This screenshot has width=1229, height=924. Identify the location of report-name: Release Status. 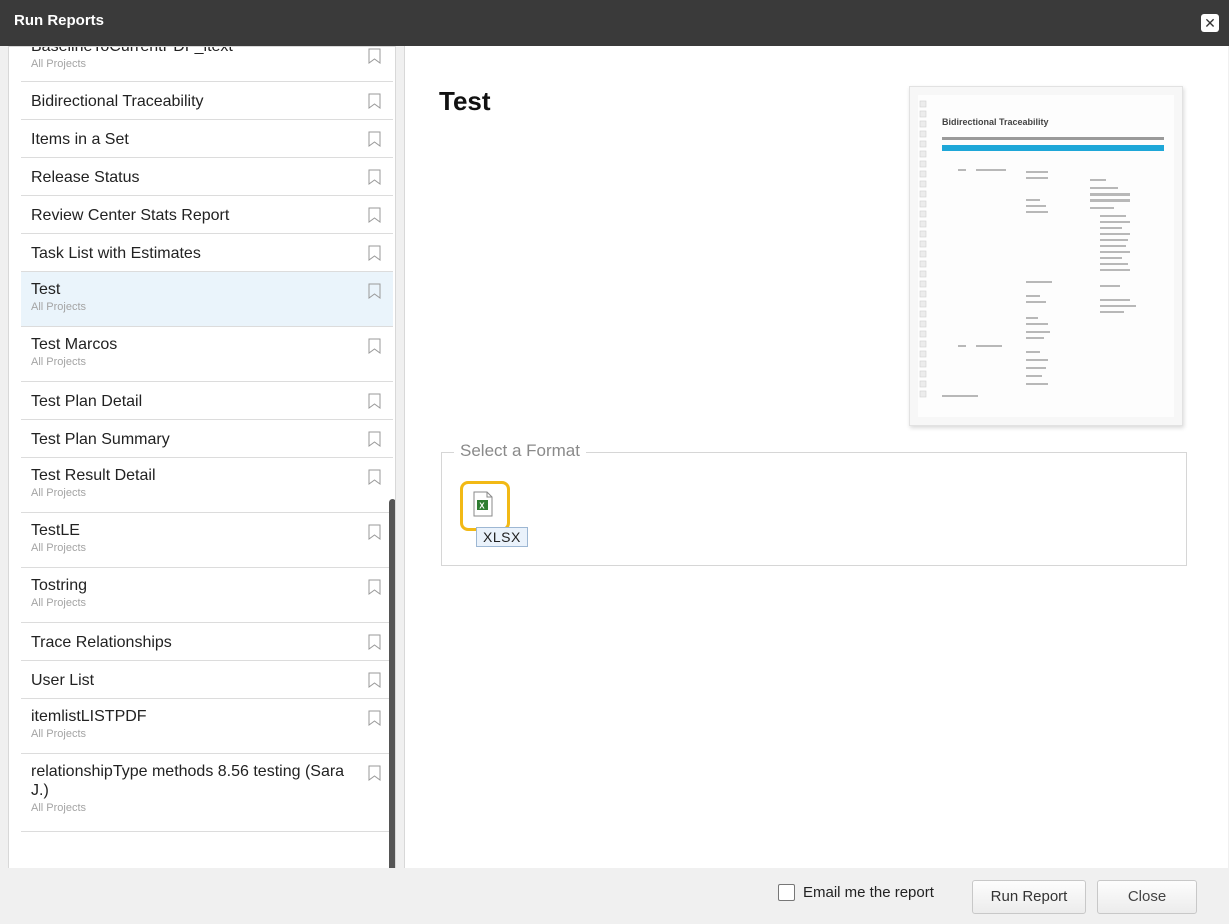
(85, 177).